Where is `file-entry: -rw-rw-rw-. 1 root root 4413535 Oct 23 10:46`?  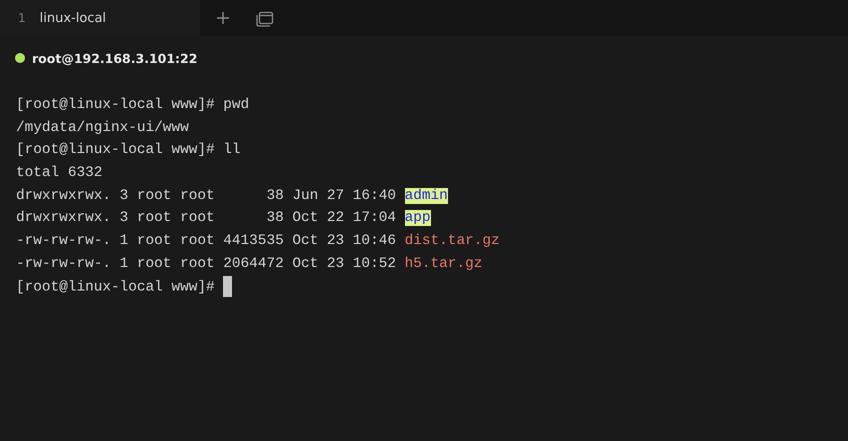 file-entry: -rw-rw-rw-. 1 root root 4413535 Oct 23 10:46 is located at coordinates (206, 241).